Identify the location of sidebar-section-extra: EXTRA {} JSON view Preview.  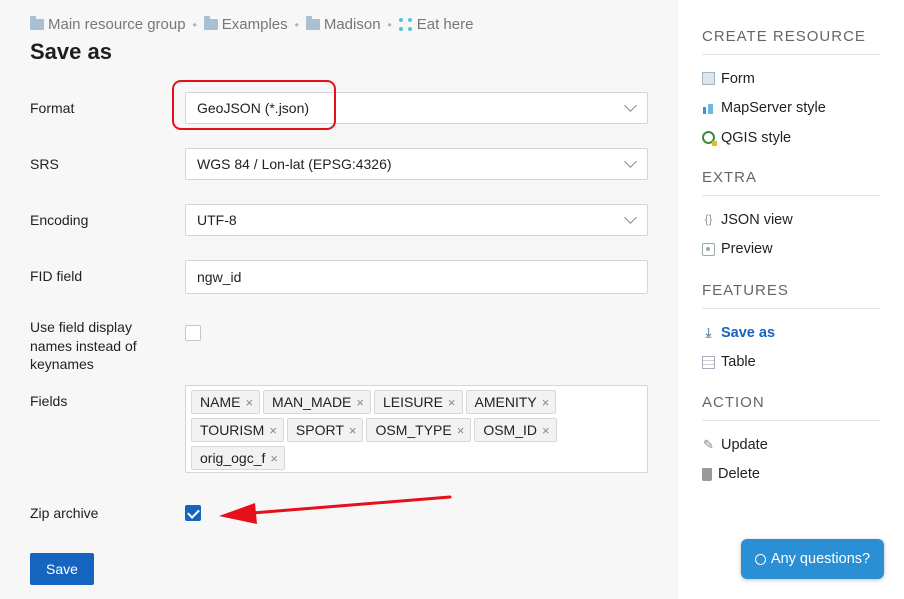
(791, 216).